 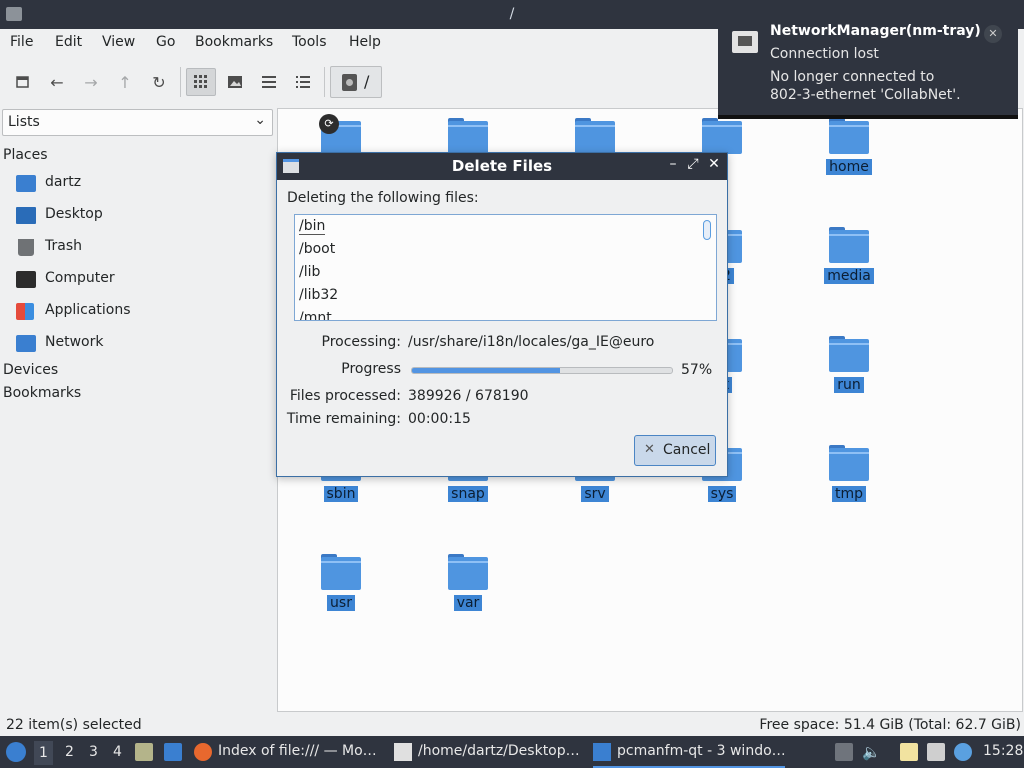 What do you see at coordinates (16, 752) in the screenshot?
I see `start-menu-icon` at bounding box center [16, 752].